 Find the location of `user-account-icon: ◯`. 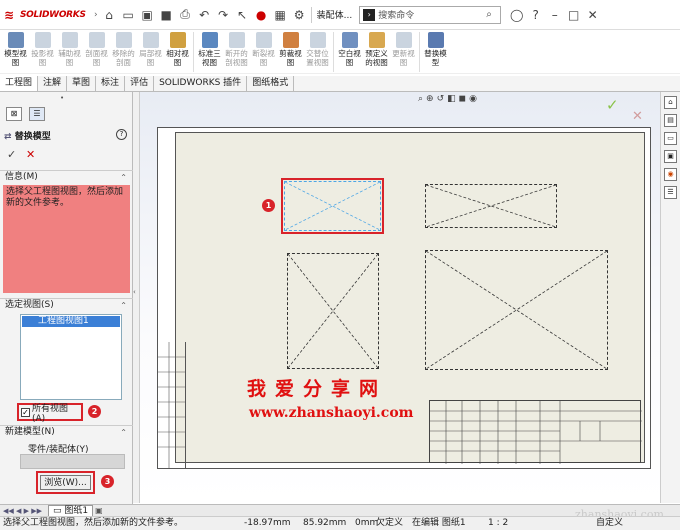

user-account-icon: ◯ is located at coordinates (516, 15).